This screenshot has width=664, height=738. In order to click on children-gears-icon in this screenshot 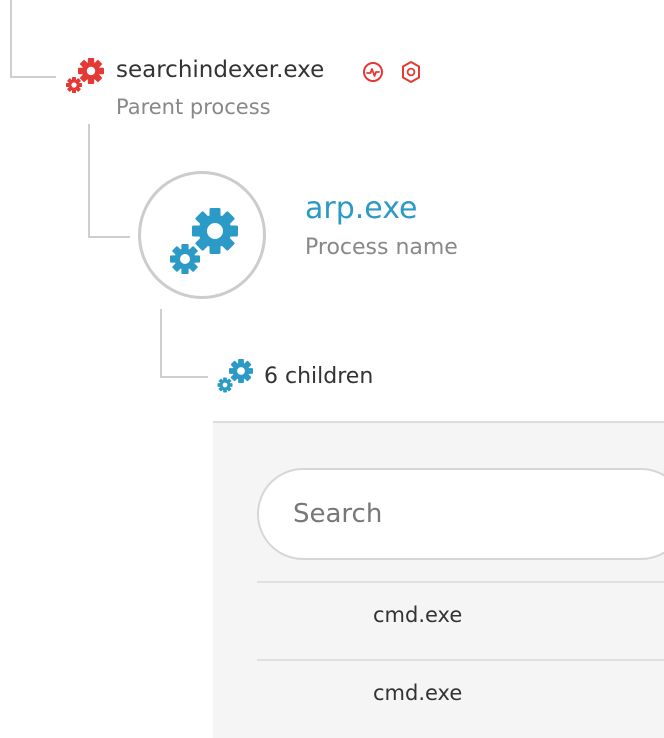, I will do `click(235, 376)`.